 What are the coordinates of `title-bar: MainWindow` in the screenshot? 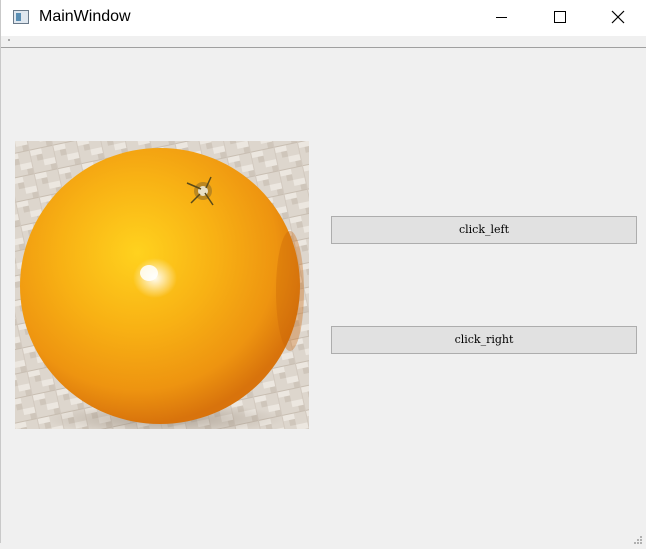 It's located at (323, 18).